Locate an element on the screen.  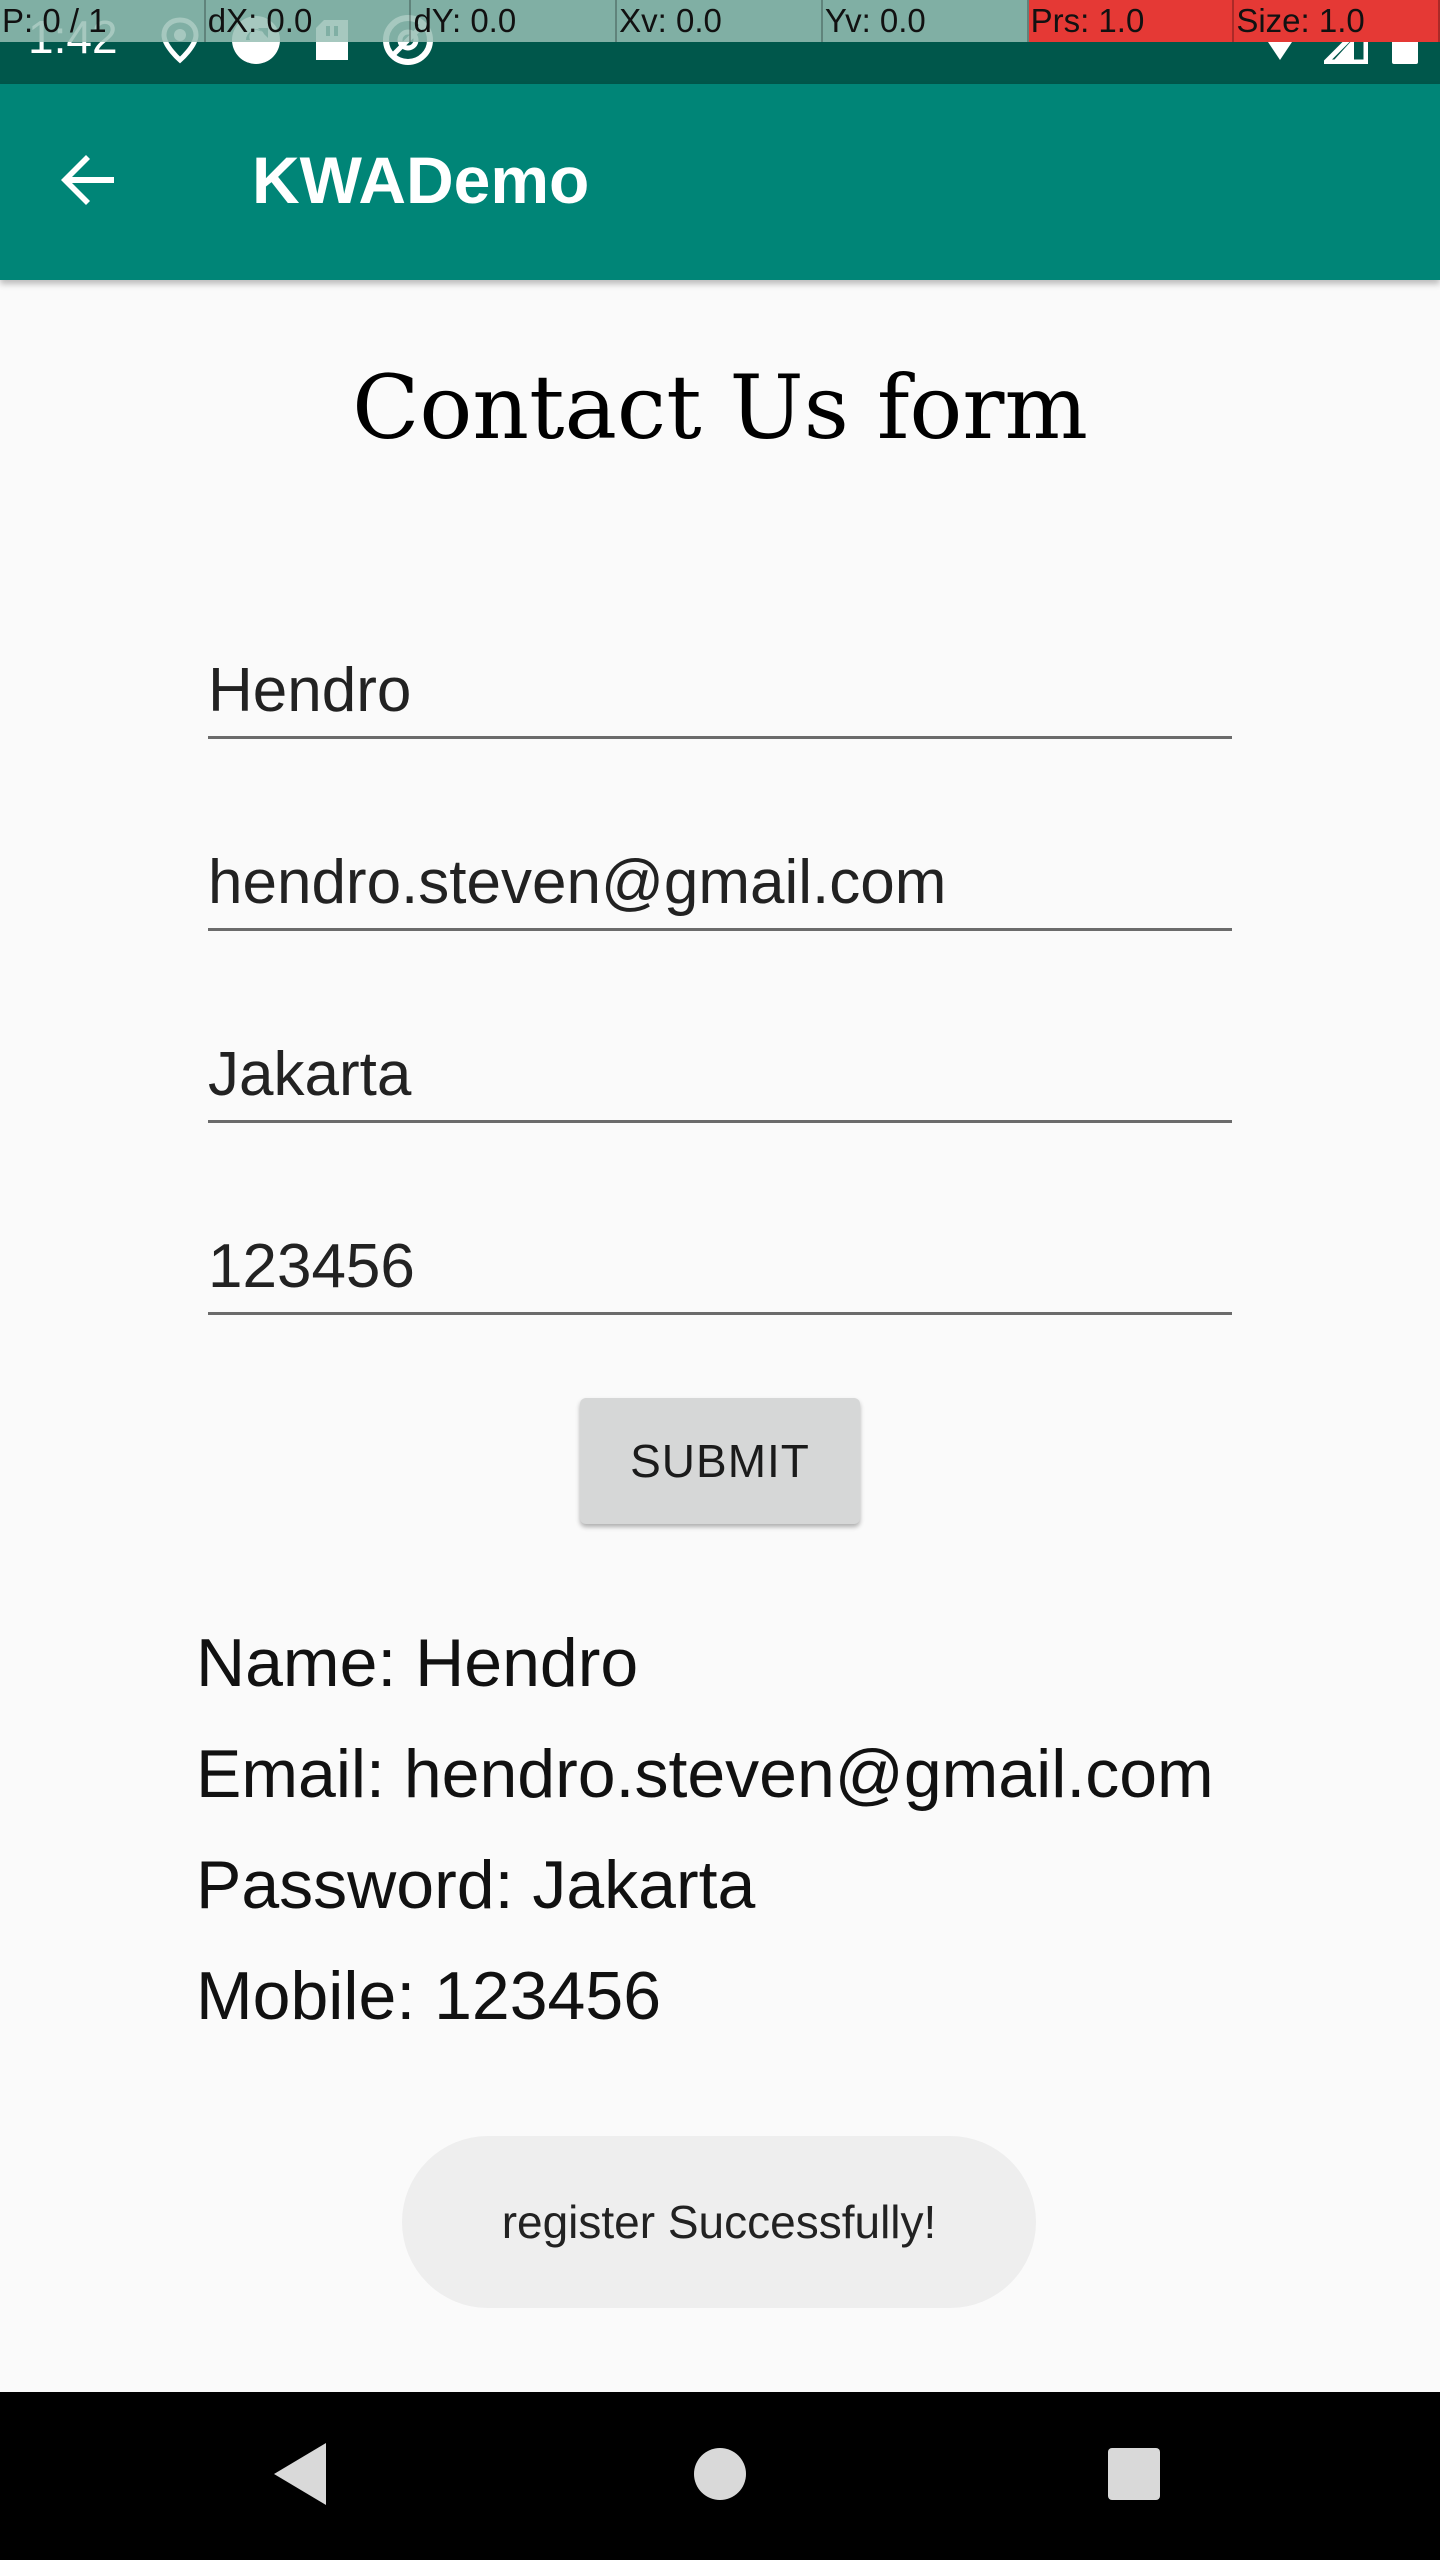
result-mobile: Mobile: 123456 is located at coordinates (429, 1996).